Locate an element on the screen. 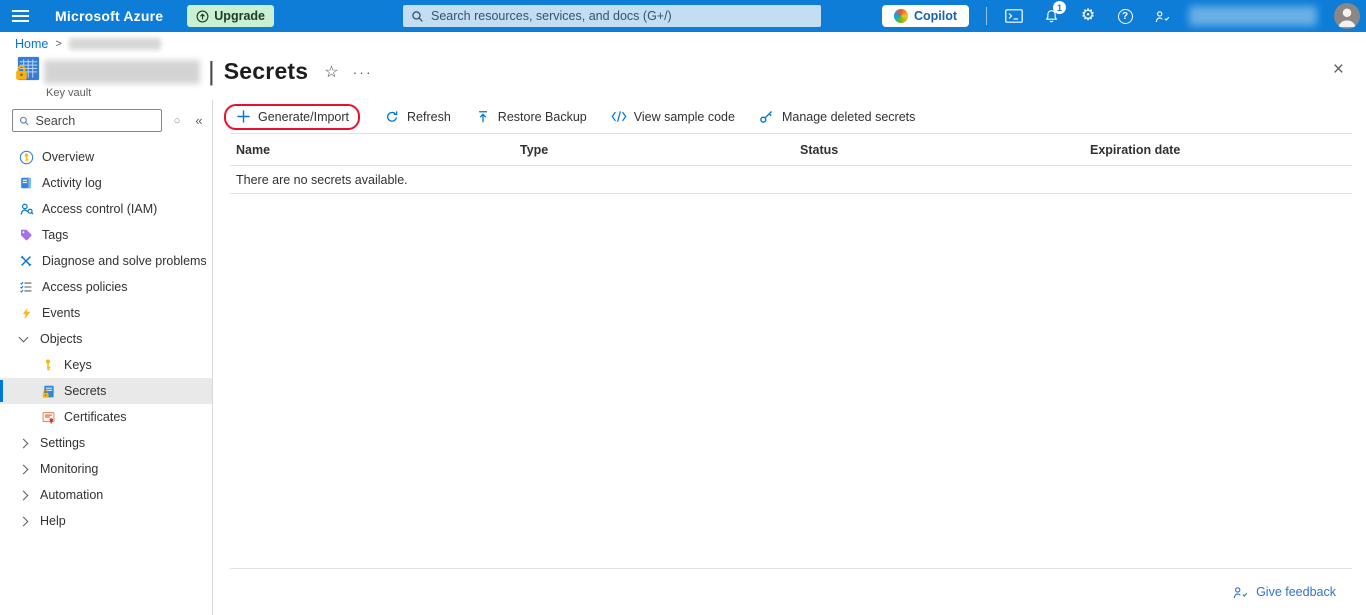 The image size is (1366, 615). sidebar-search is located at coordinates (87, 120).